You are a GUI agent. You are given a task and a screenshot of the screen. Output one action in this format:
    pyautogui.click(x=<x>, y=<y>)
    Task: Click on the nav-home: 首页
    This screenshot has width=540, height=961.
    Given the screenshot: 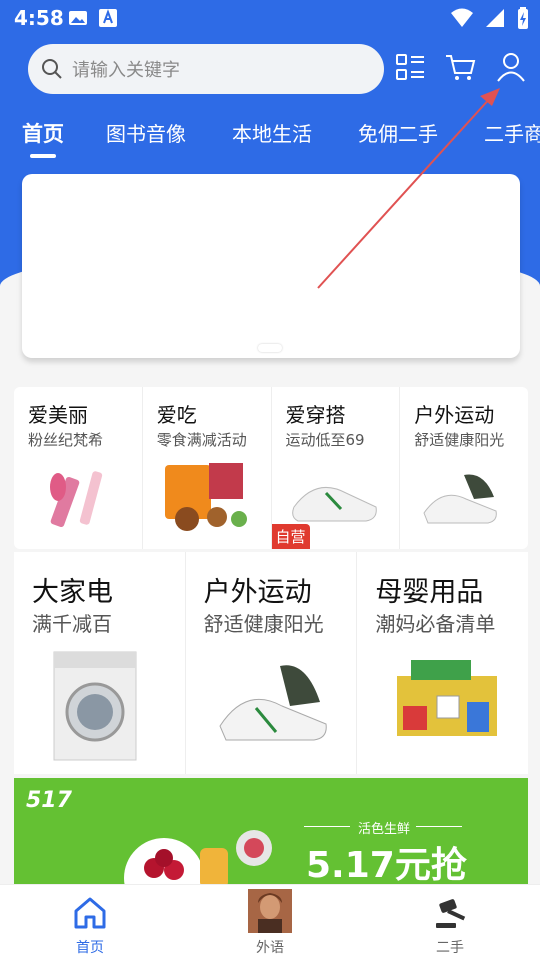 What is the action you would take?
    pyautogui.click(x=90, y=923)
    